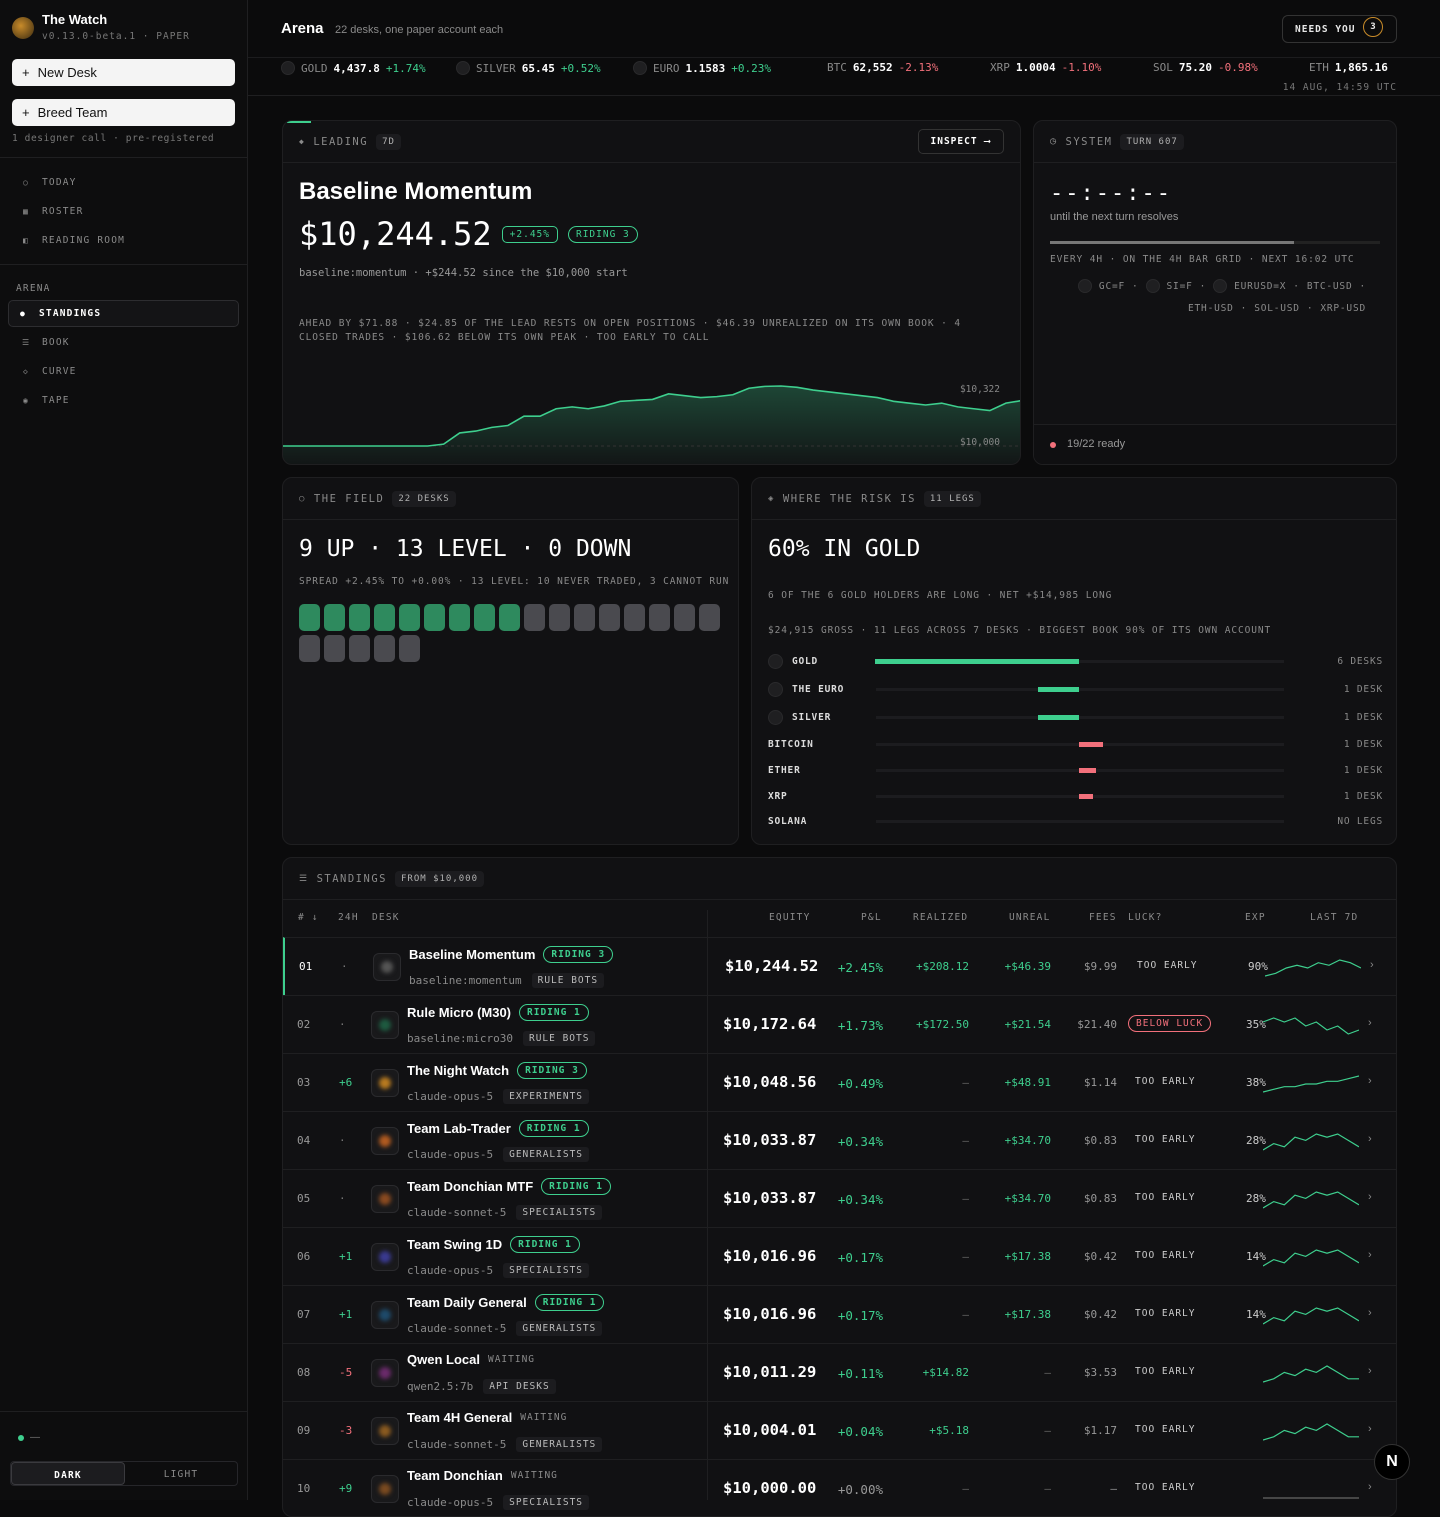 The image size is (1440, 1517). I want to click on ticker-btc: BTC 62,552 -2.13%, so click(882, 67).